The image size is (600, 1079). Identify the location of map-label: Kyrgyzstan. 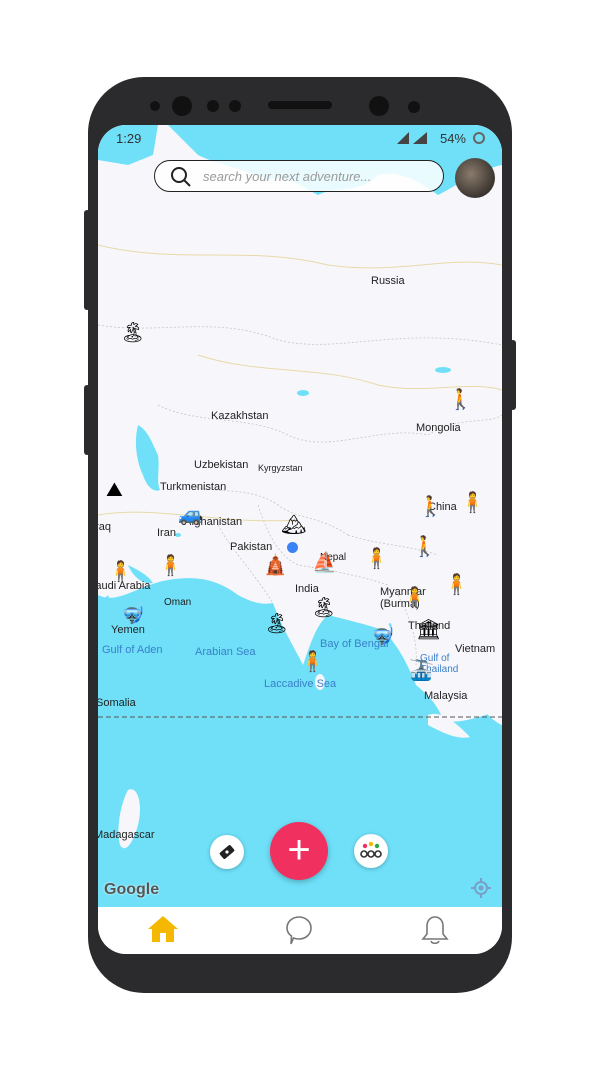
(280, 468).